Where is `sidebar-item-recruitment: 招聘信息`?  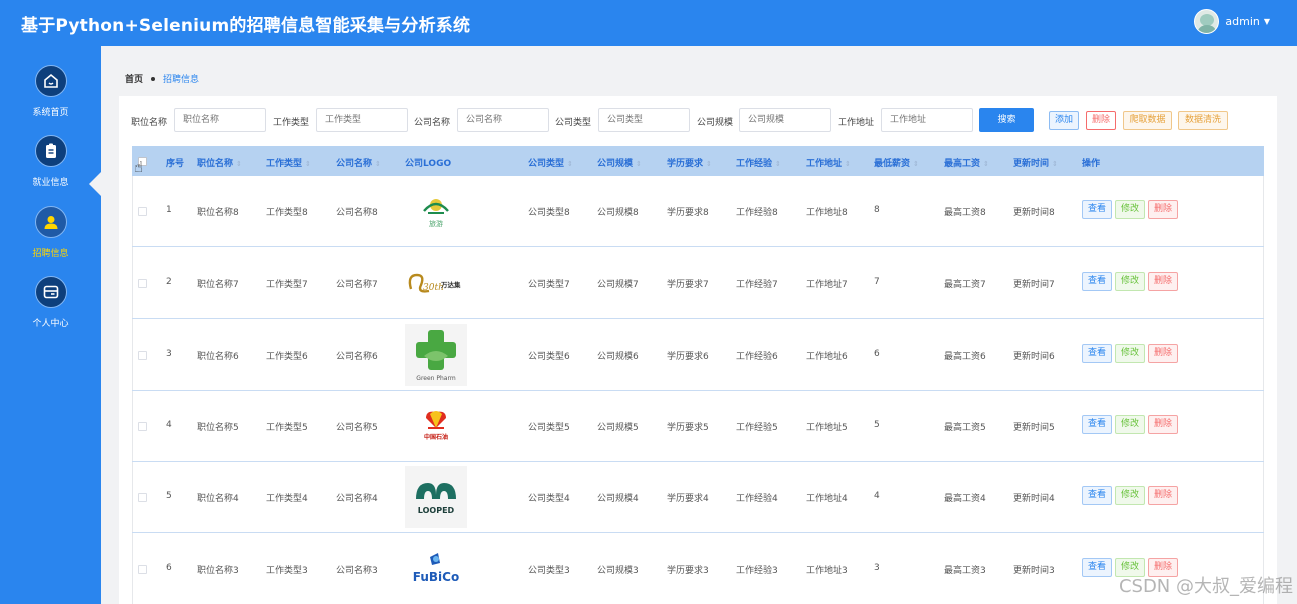
sidebar-item-recruitment: 招聘信息 is located at coordinates (50, 237).